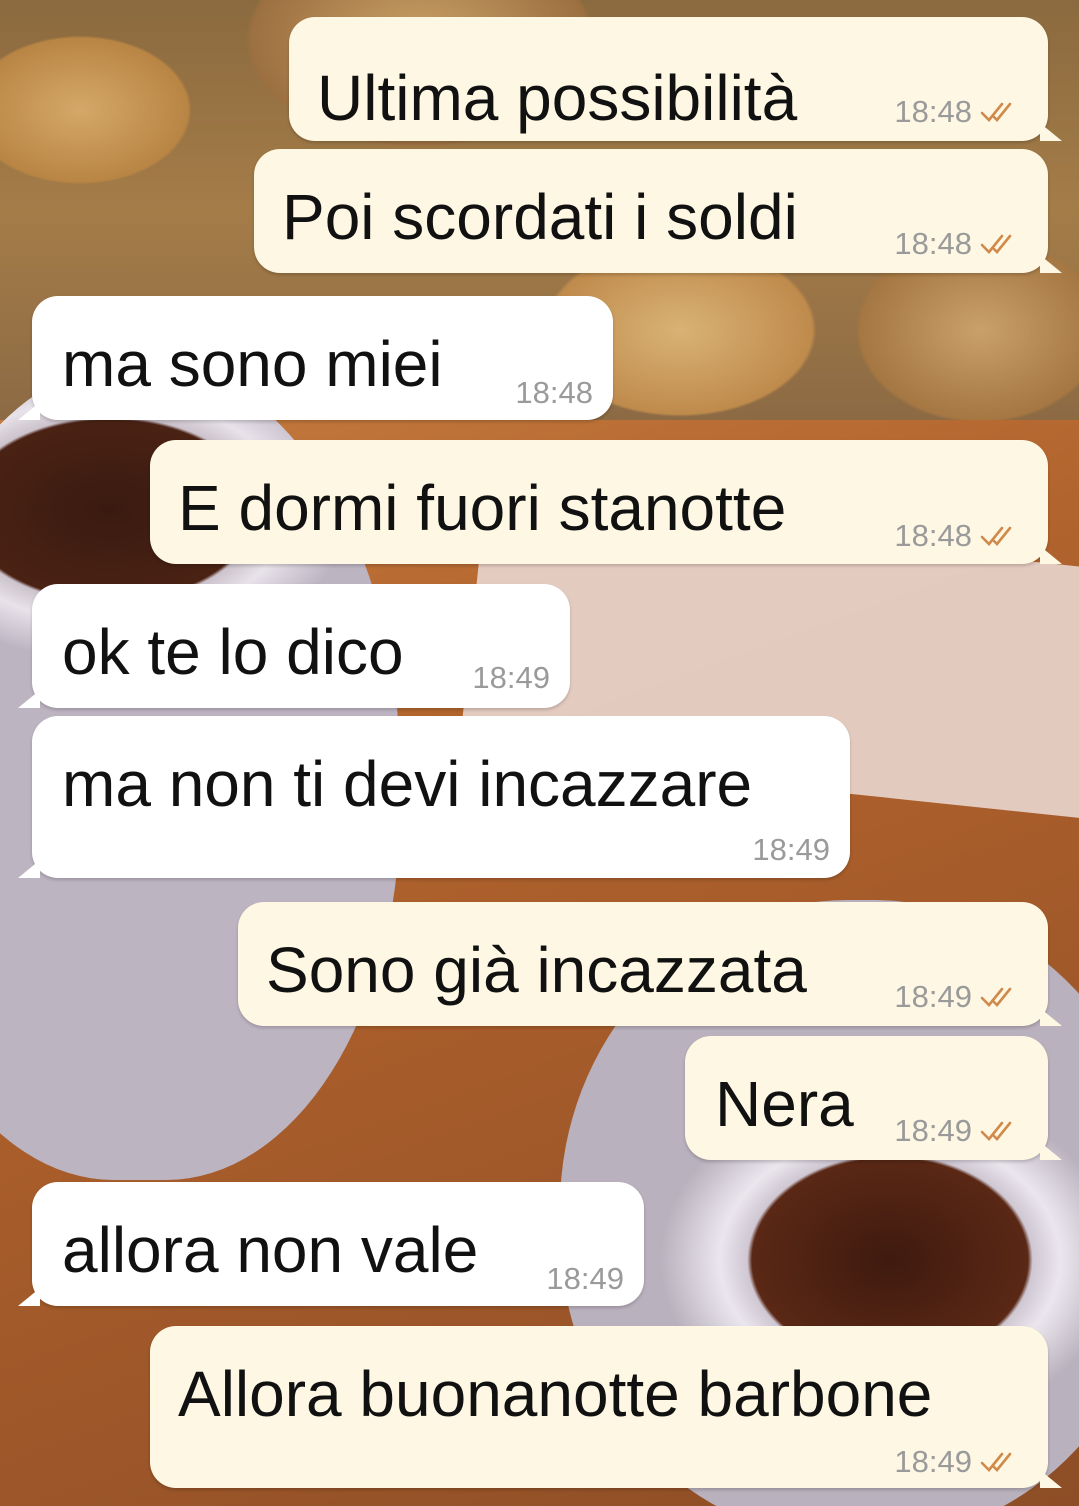  I want to click on message-bubble-outgoing: Poi scordati i soldi 18:48, so click(658, 211).